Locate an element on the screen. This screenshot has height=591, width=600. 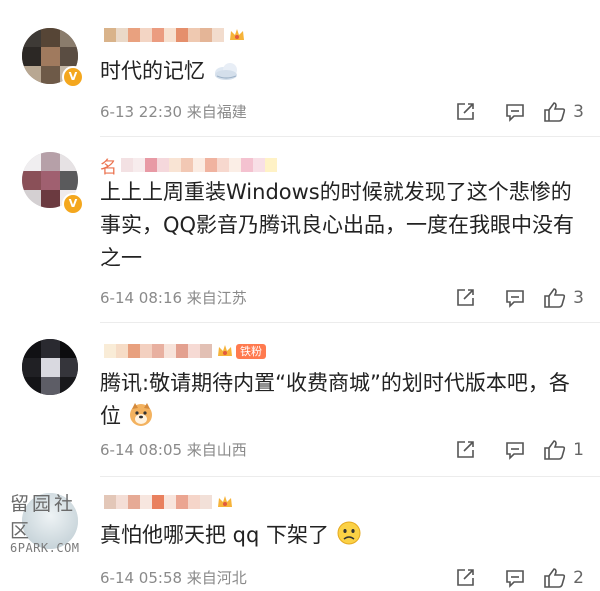
username: 铁粉 is located at coordinates (183, 351).